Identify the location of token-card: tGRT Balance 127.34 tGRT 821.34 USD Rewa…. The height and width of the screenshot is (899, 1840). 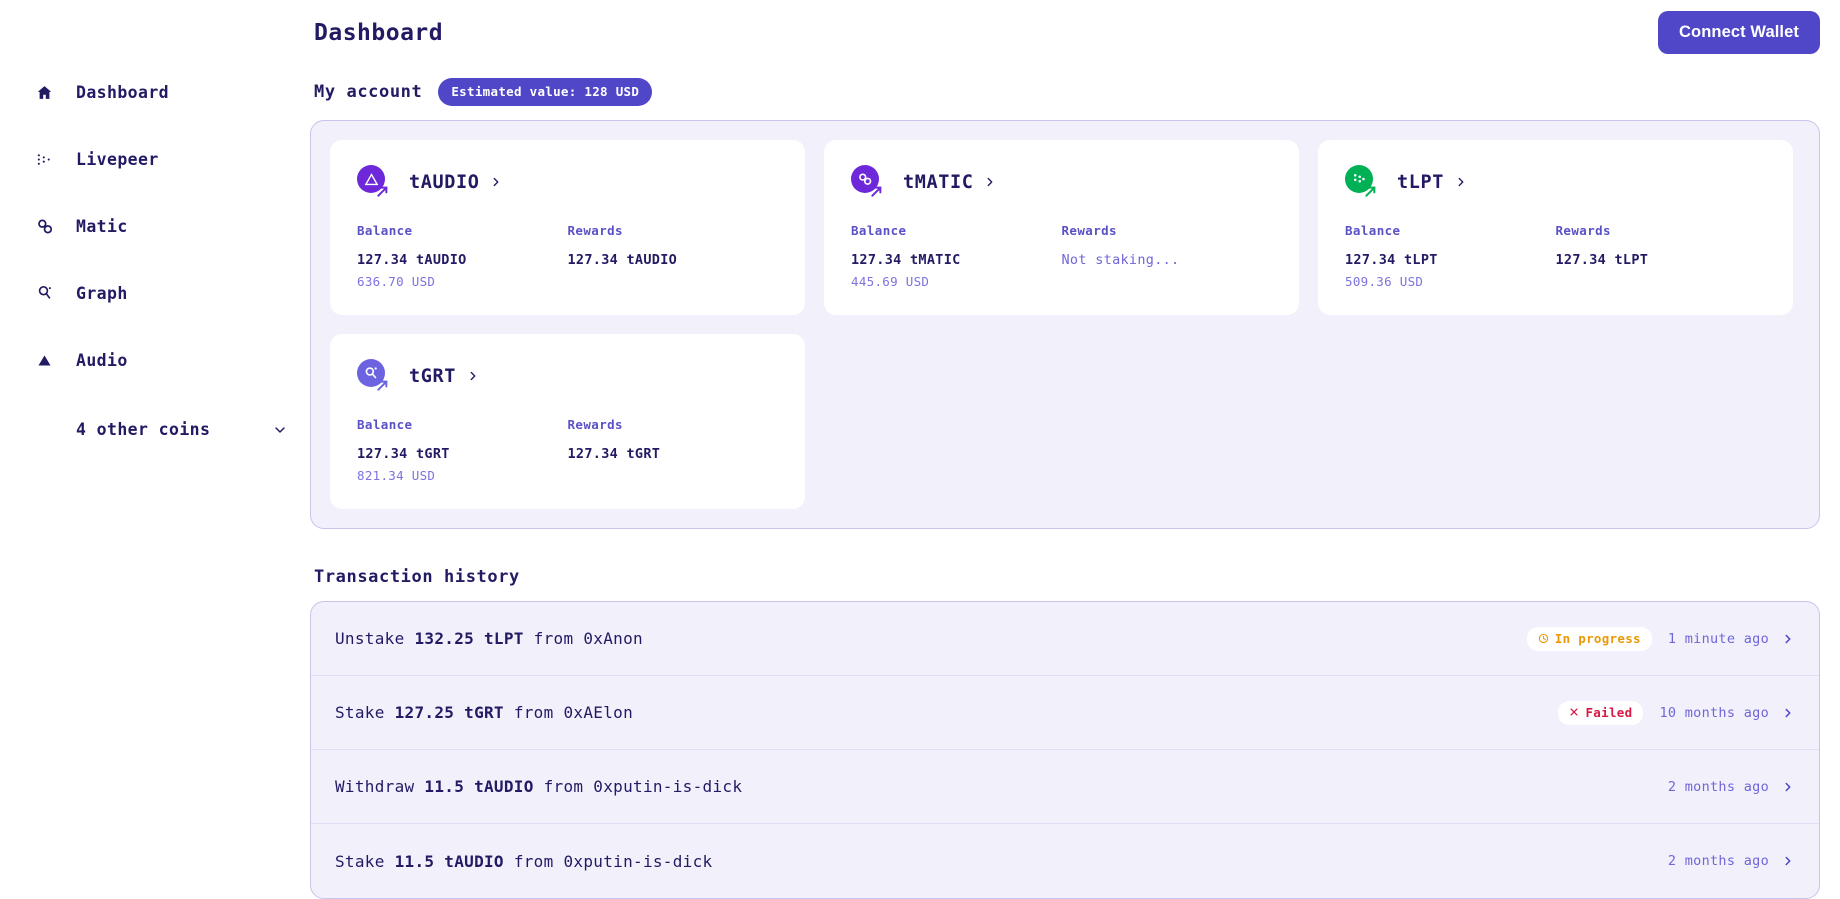
(567, 421).